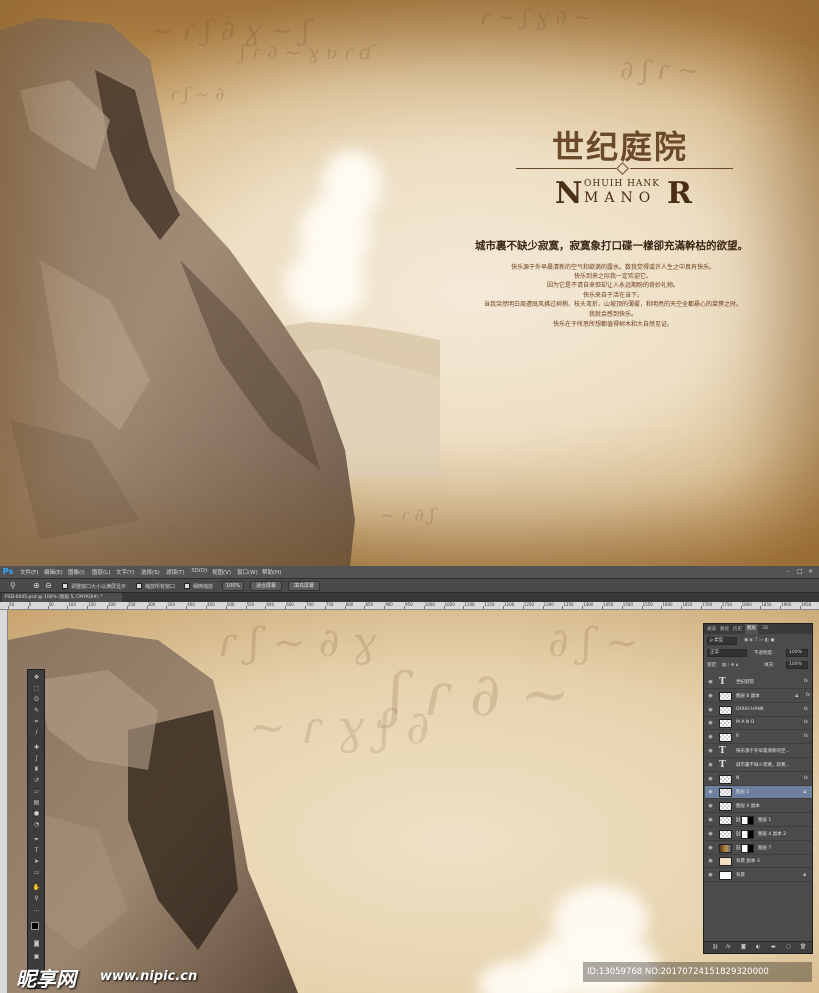 Image resolution: width=819 pixels, height=993 pixels. What do you see at coordinates (65, 586) in the screenshot?
I see `resize-windows-checkbox` at bounding box center [65, 586].